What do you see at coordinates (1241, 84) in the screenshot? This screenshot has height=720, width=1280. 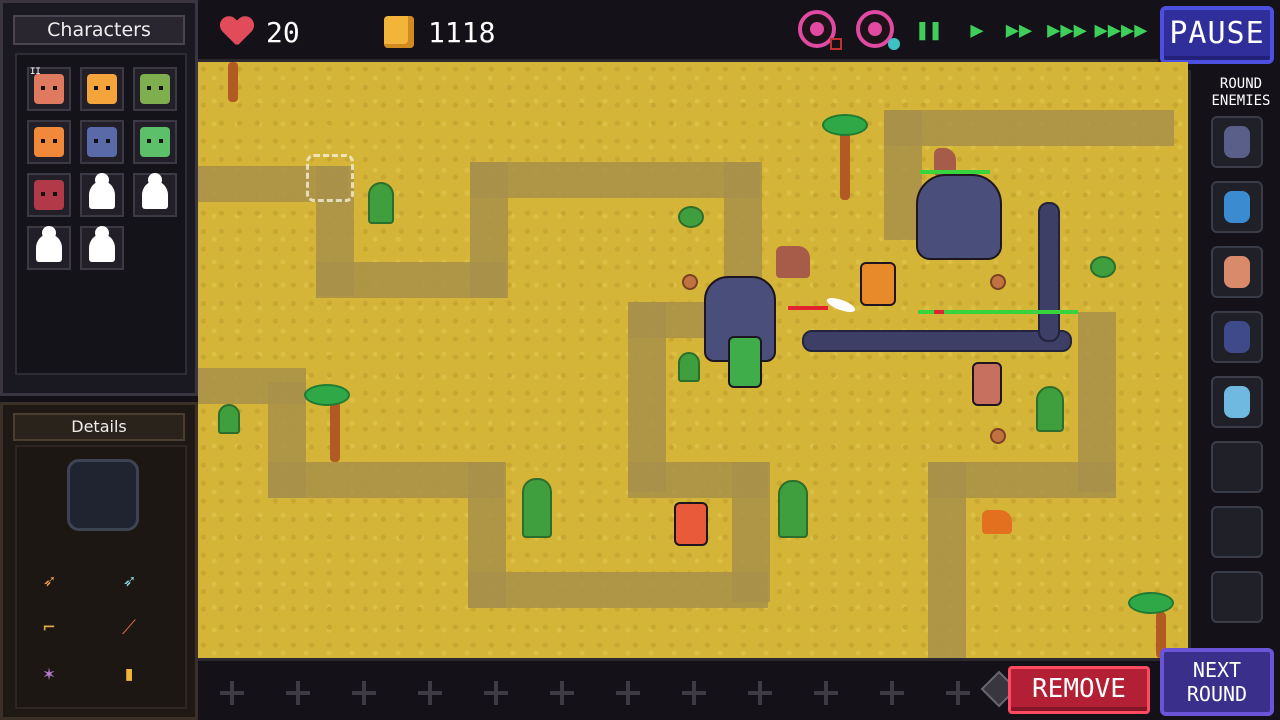 I see `round-enemies-title-line1: ROUND` at bounding box center [1241, 84].